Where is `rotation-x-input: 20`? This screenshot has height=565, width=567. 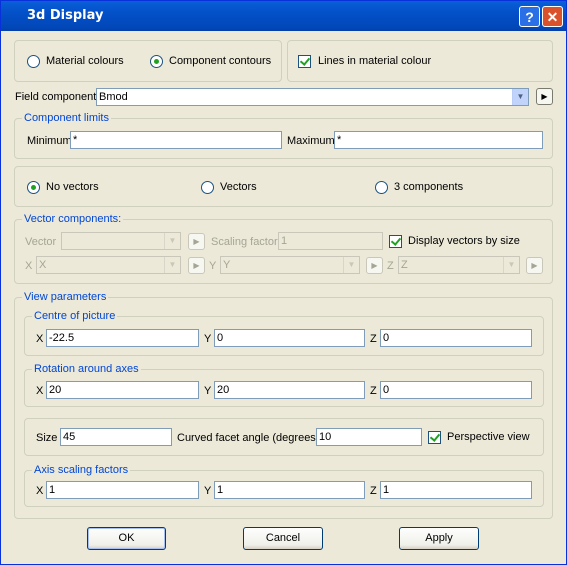
rotation-x-input: 20 is located at coordinates (122, 390).